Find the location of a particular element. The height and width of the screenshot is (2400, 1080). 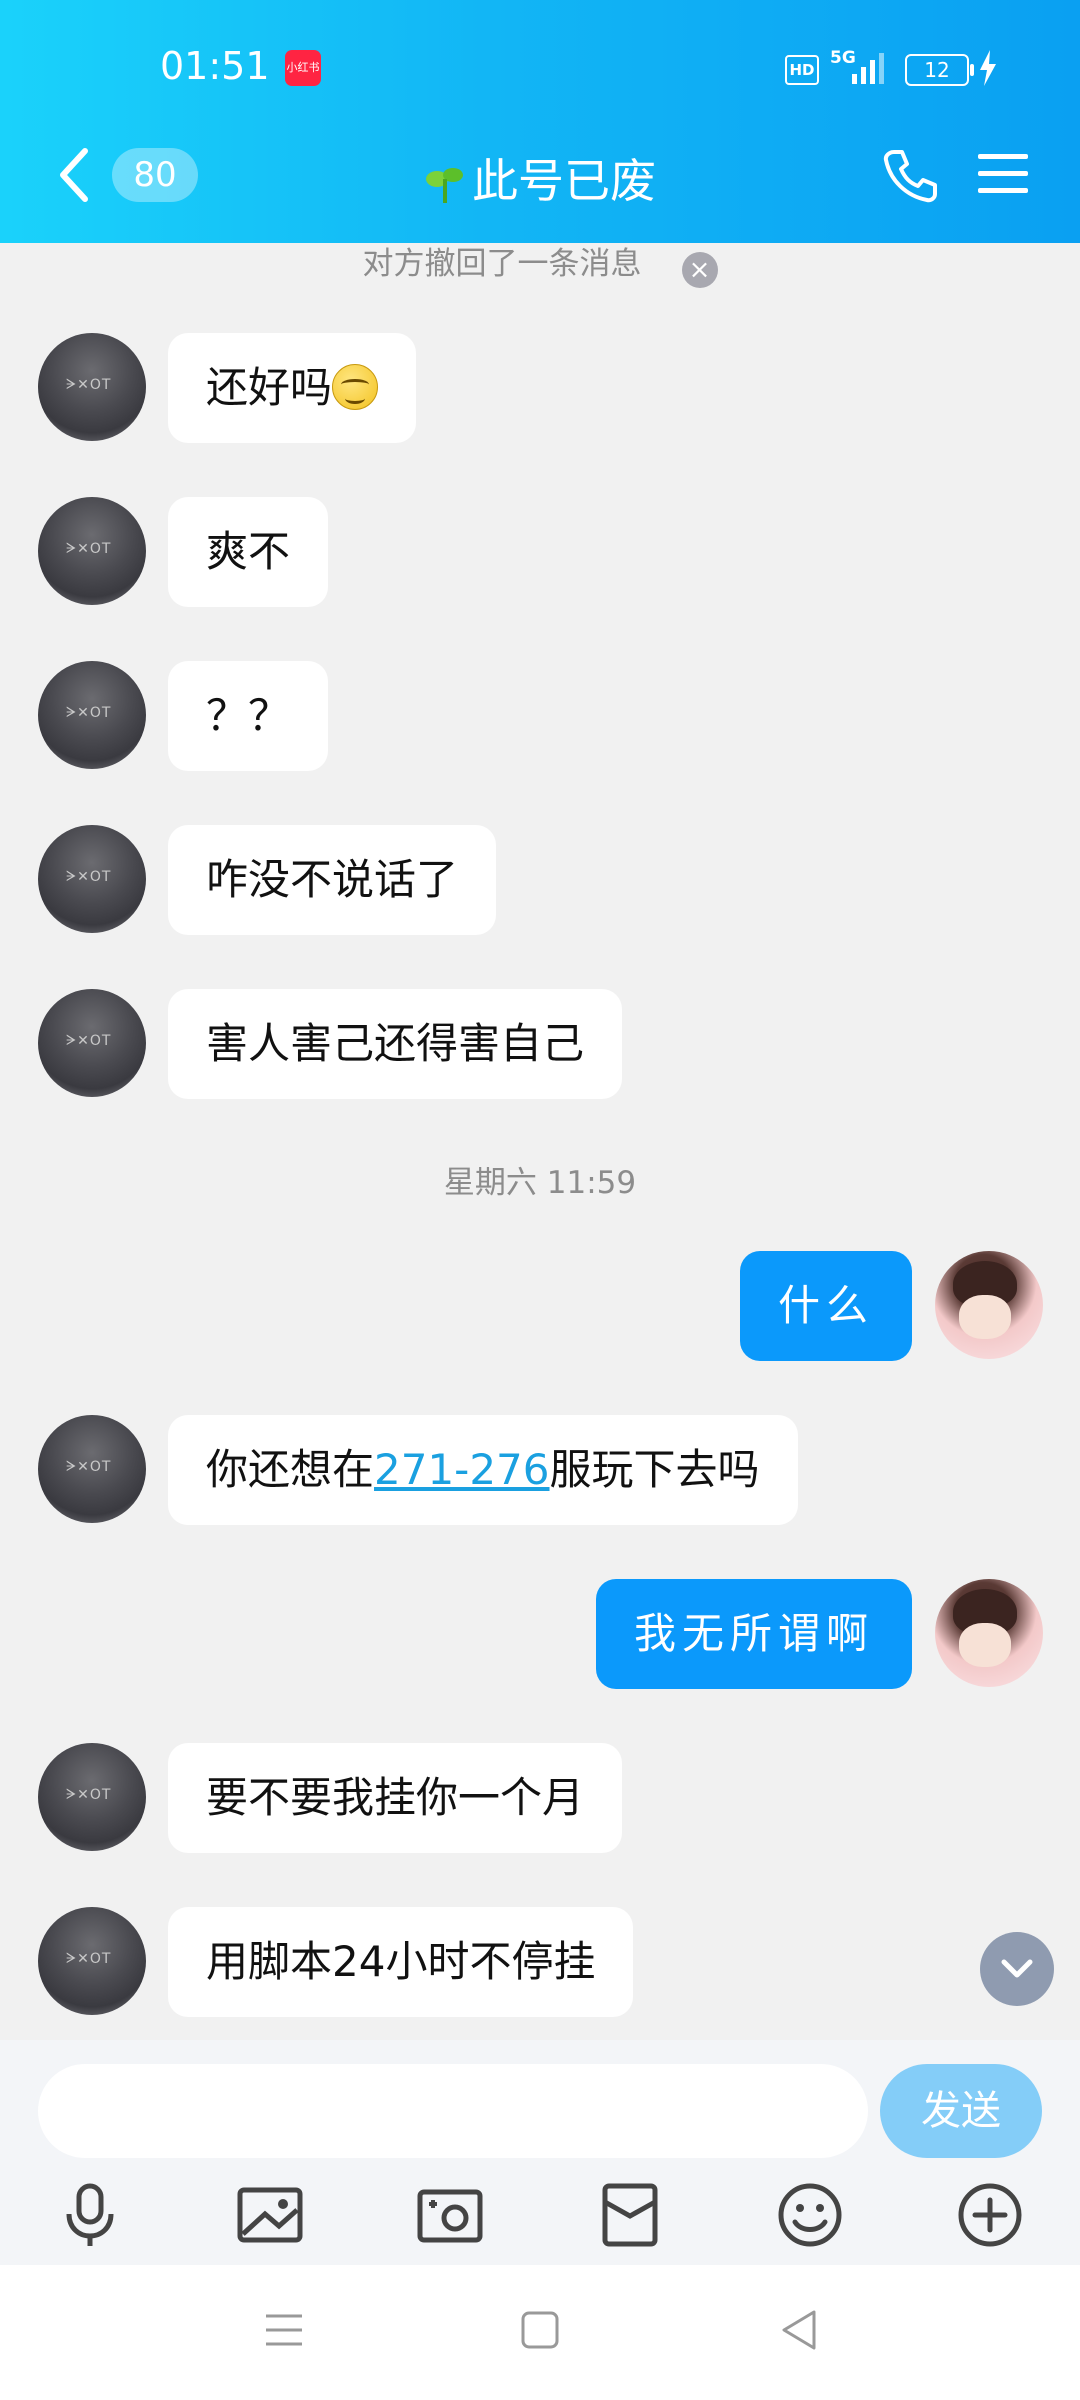

emoji-icon is located at coordinates (810, 2215).